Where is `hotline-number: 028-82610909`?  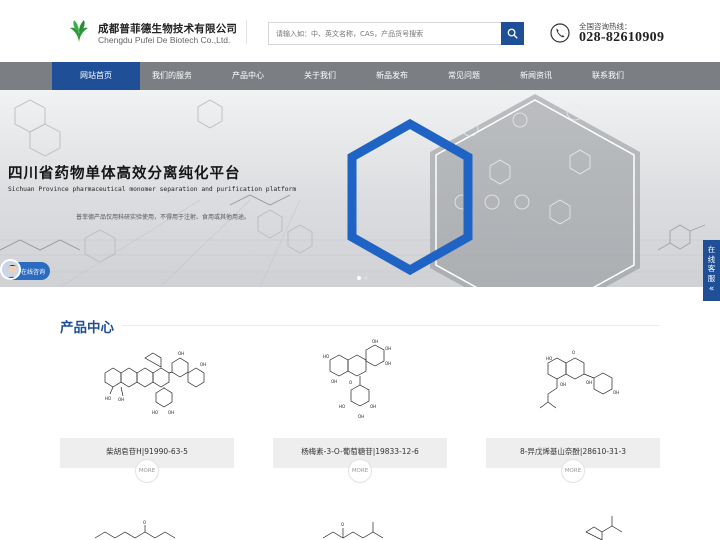
hotline-number: 028-82610909 is located at coordinates (621, 38).